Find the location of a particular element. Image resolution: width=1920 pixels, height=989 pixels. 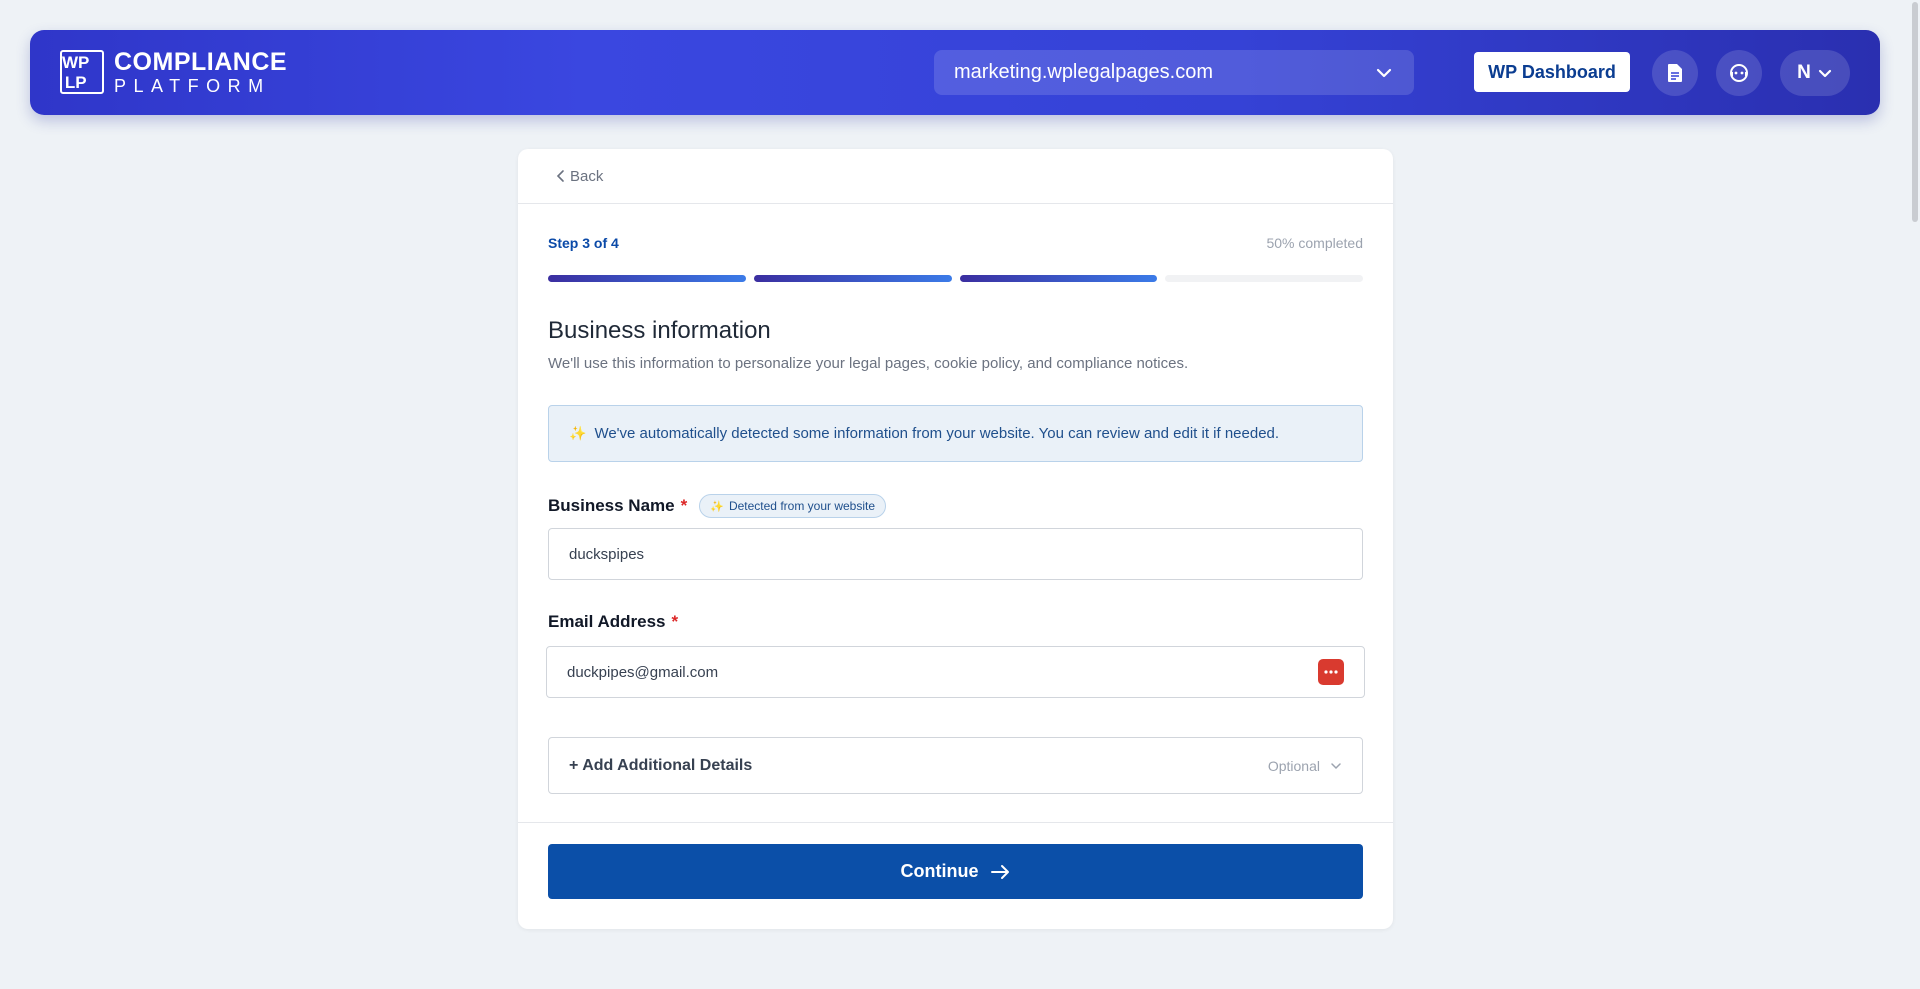

business-name-label: Business Name is located at coordinates (611, 505).